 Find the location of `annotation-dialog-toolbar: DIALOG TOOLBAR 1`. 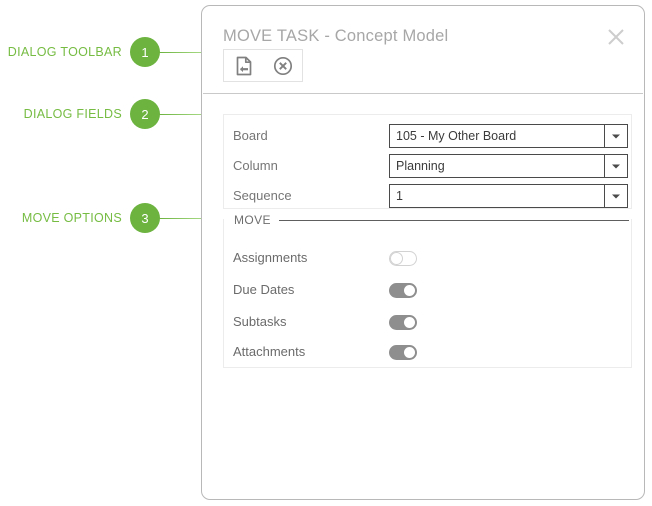

annotation-dialog-toolbar: DIALOG TOOLBAR 1 is located at coordinates (114, 52).